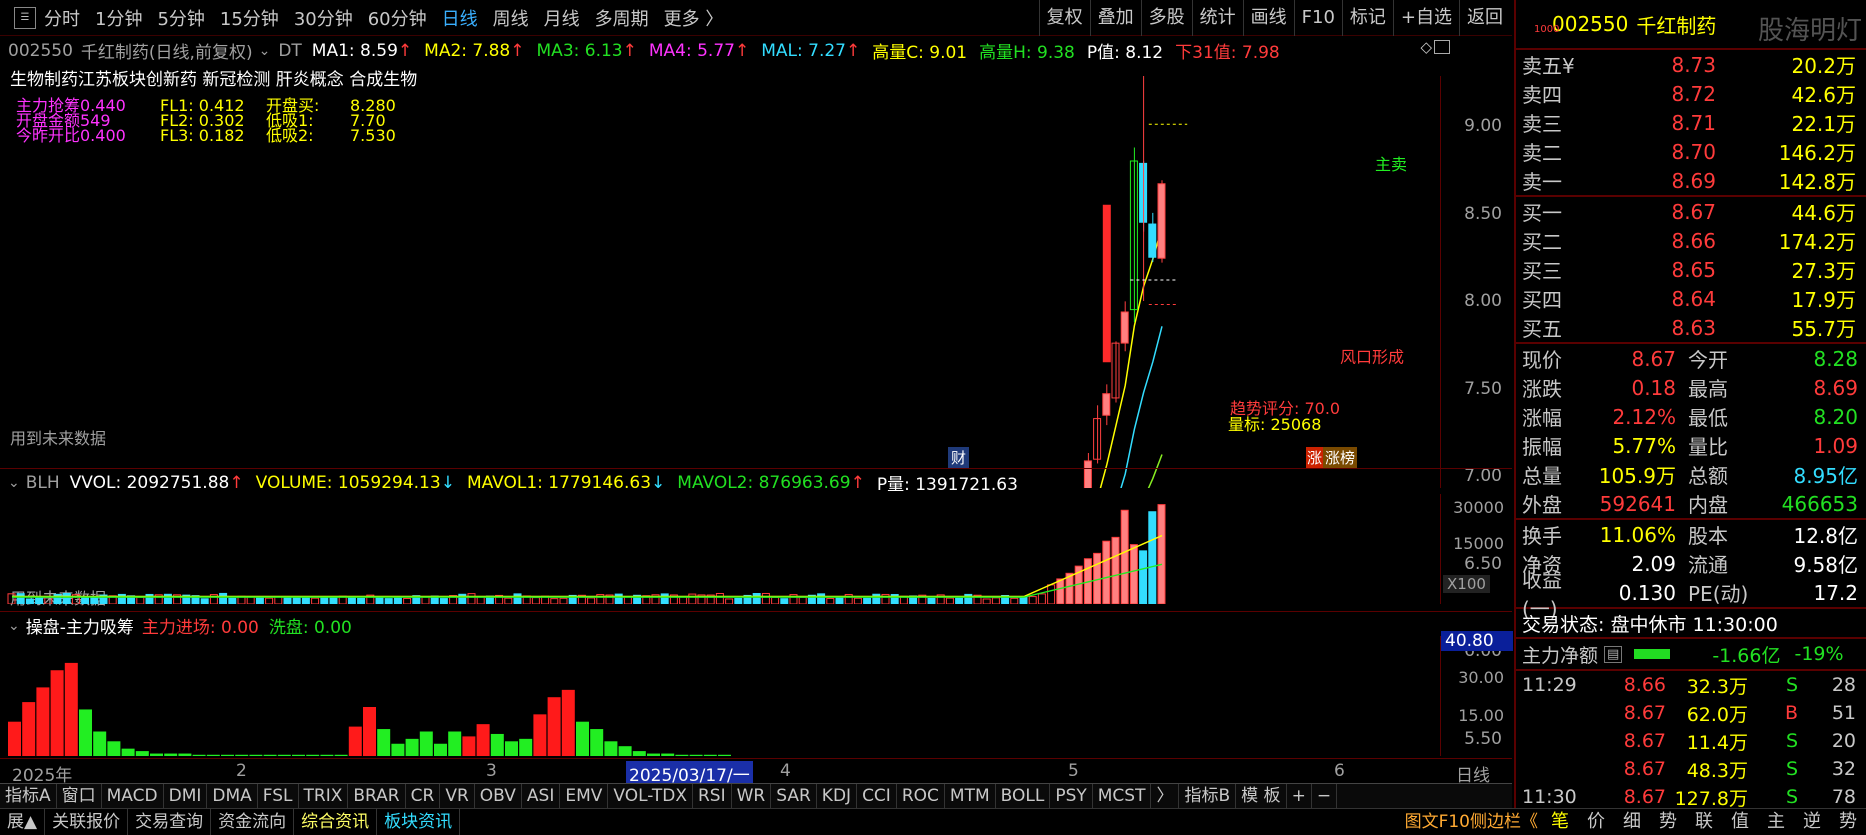 The height and width of the screenshot is (835, 1866). What do you see at coordinates (959, 457) in the screenshot?
I see `finance-badge: 财` at bounding box center [959, 457].